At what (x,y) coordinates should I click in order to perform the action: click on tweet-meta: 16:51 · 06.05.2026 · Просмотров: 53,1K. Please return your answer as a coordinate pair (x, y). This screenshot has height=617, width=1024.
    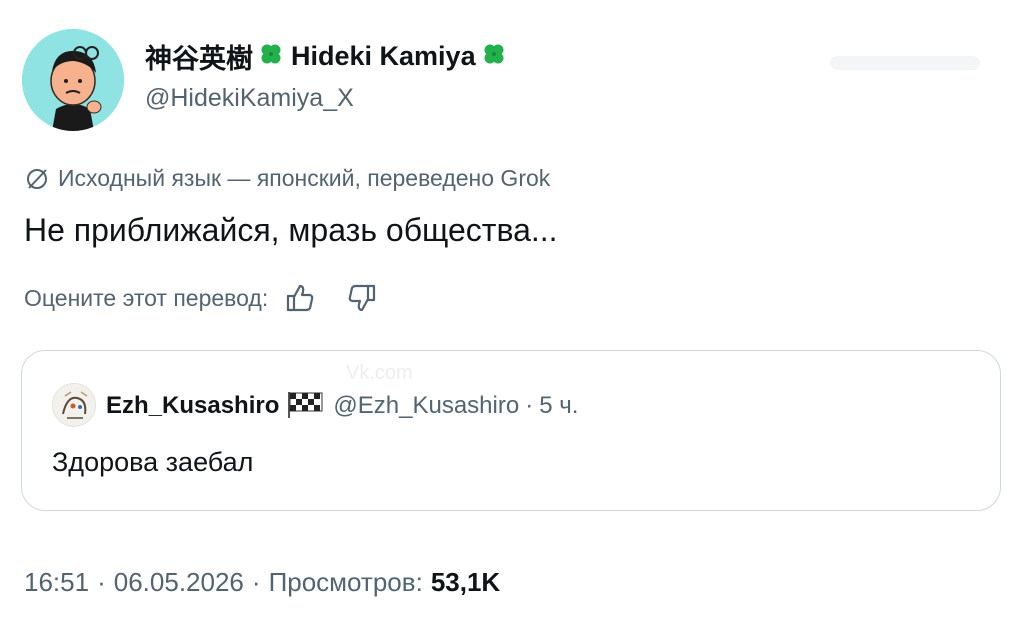
    Looking at the image, I should click on (262, 582).